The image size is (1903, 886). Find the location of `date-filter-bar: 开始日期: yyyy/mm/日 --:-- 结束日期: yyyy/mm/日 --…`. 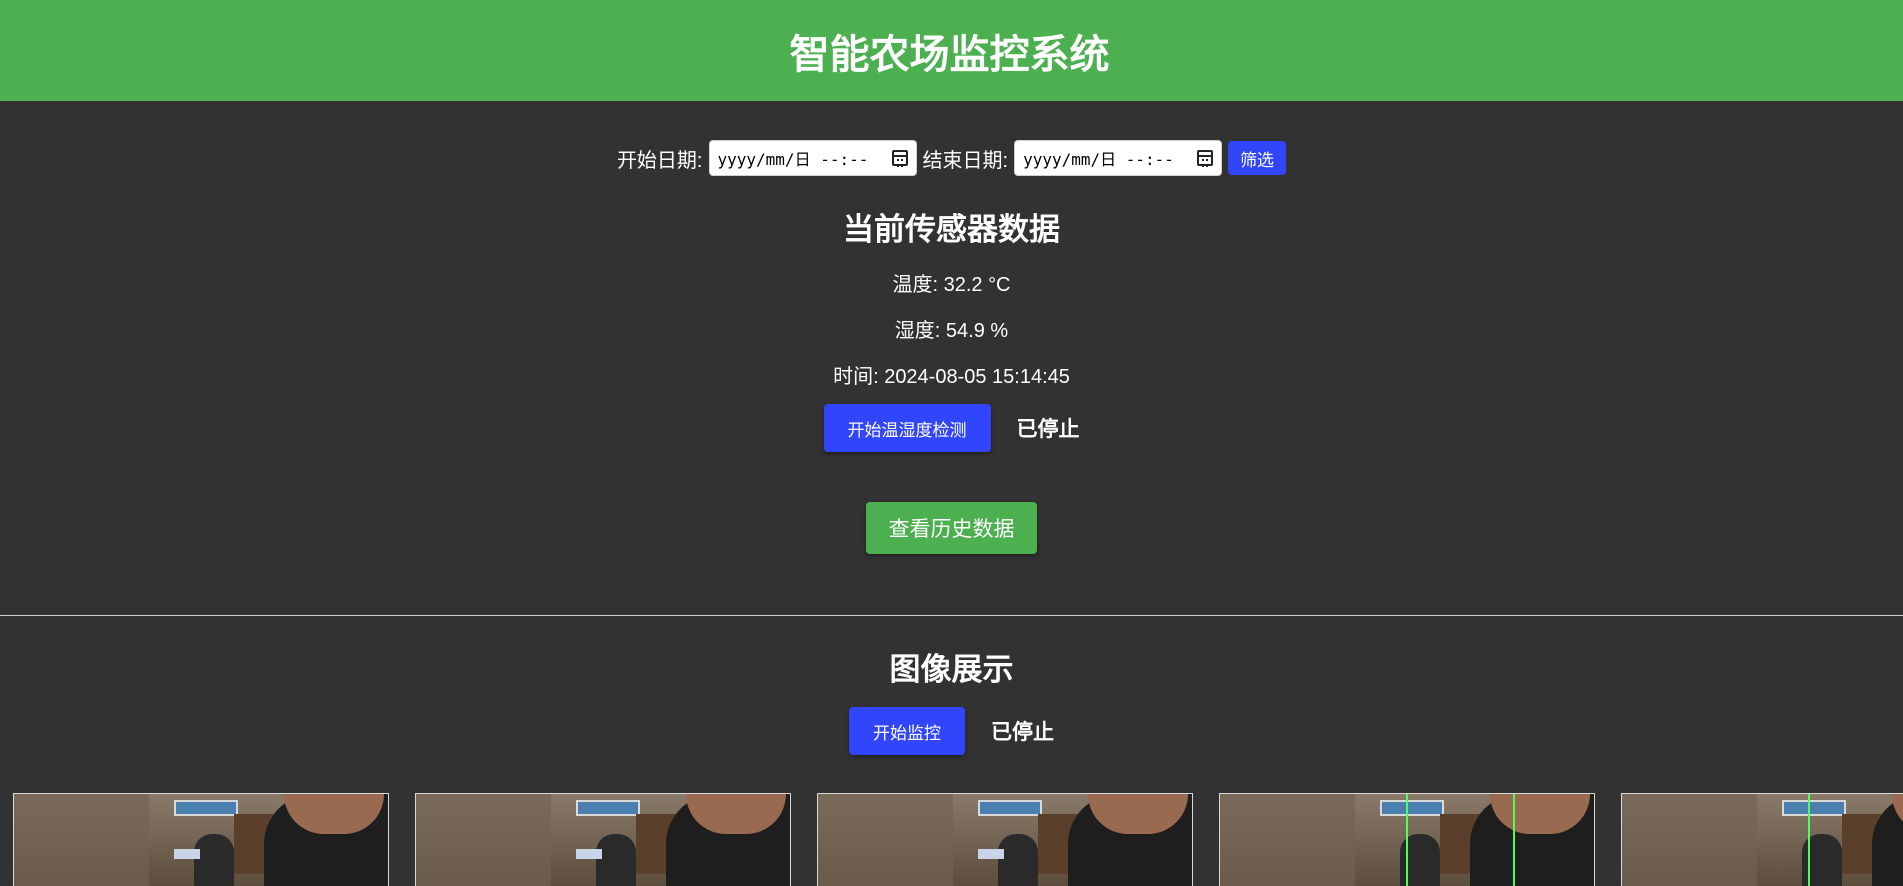

date-filter-bar: 开始日期: yyyy/mm/日 --:-- 结束日期: yyyy/mm/日 --… is located at coordinates (951, 158).